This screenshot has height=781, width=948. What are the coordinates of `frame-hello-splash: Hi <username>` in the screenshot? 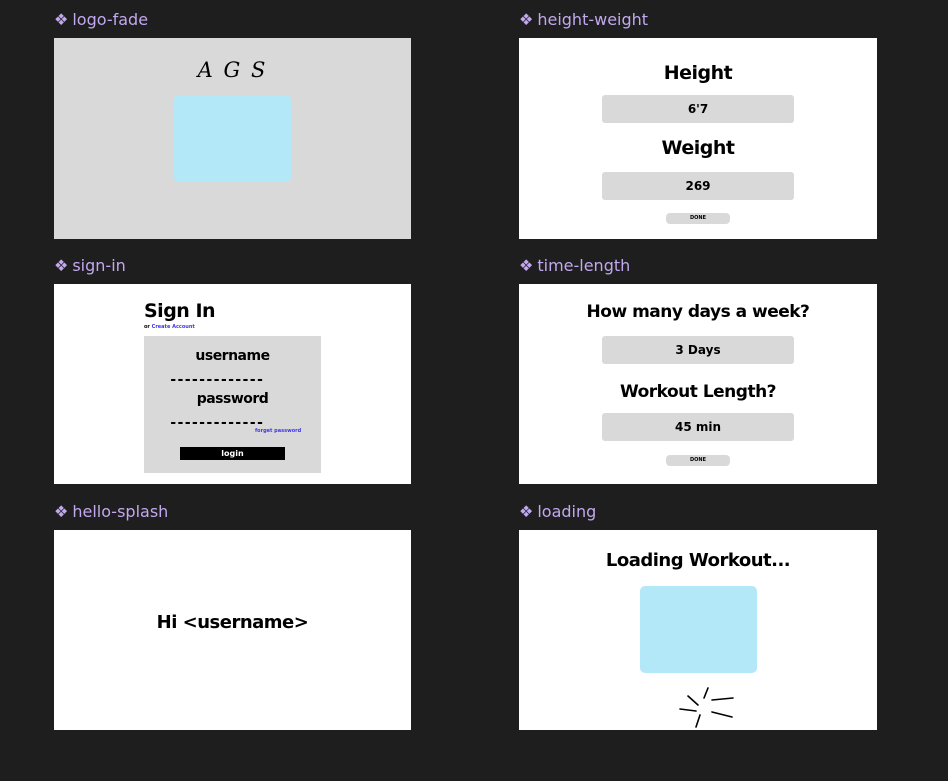 It's located at (232, 630).